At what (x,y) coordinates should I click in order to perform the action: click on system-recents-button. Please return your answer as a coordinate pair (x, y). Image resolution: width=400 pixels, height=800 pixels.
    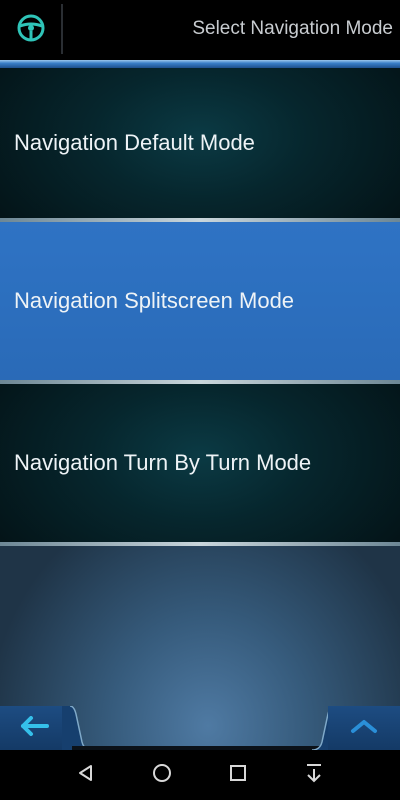
    Looking at the image, I should click on (238, 775).